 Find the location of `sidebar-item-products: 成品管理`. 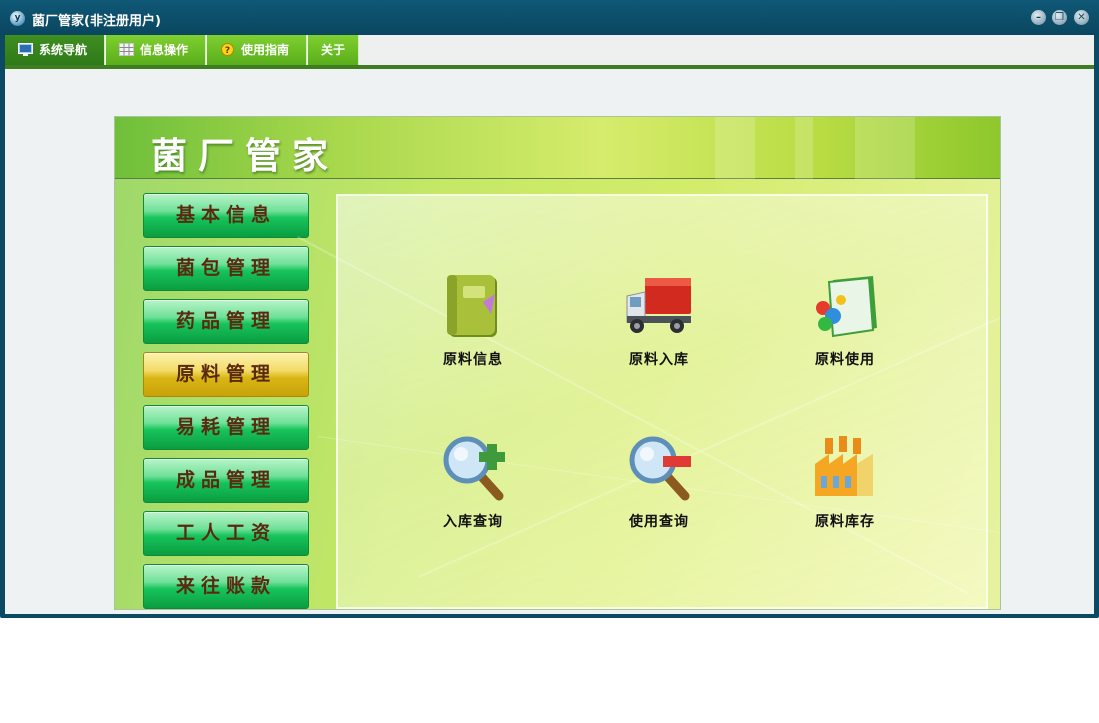

sidebar-item-products: 成品管理 is located at coordinates (226, 480).